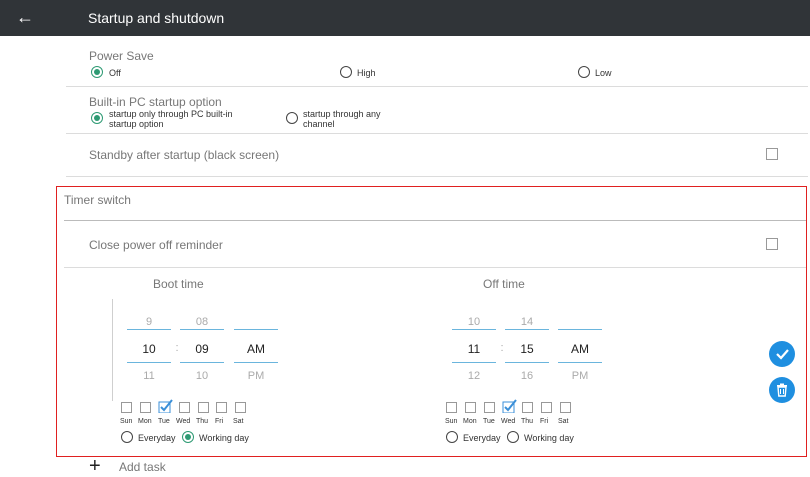 The height and width of the screenshot is (477, 810). Describe the element at coordinates (142, 467) in the screenshot. I see `add-task-label: Add task` at that location.